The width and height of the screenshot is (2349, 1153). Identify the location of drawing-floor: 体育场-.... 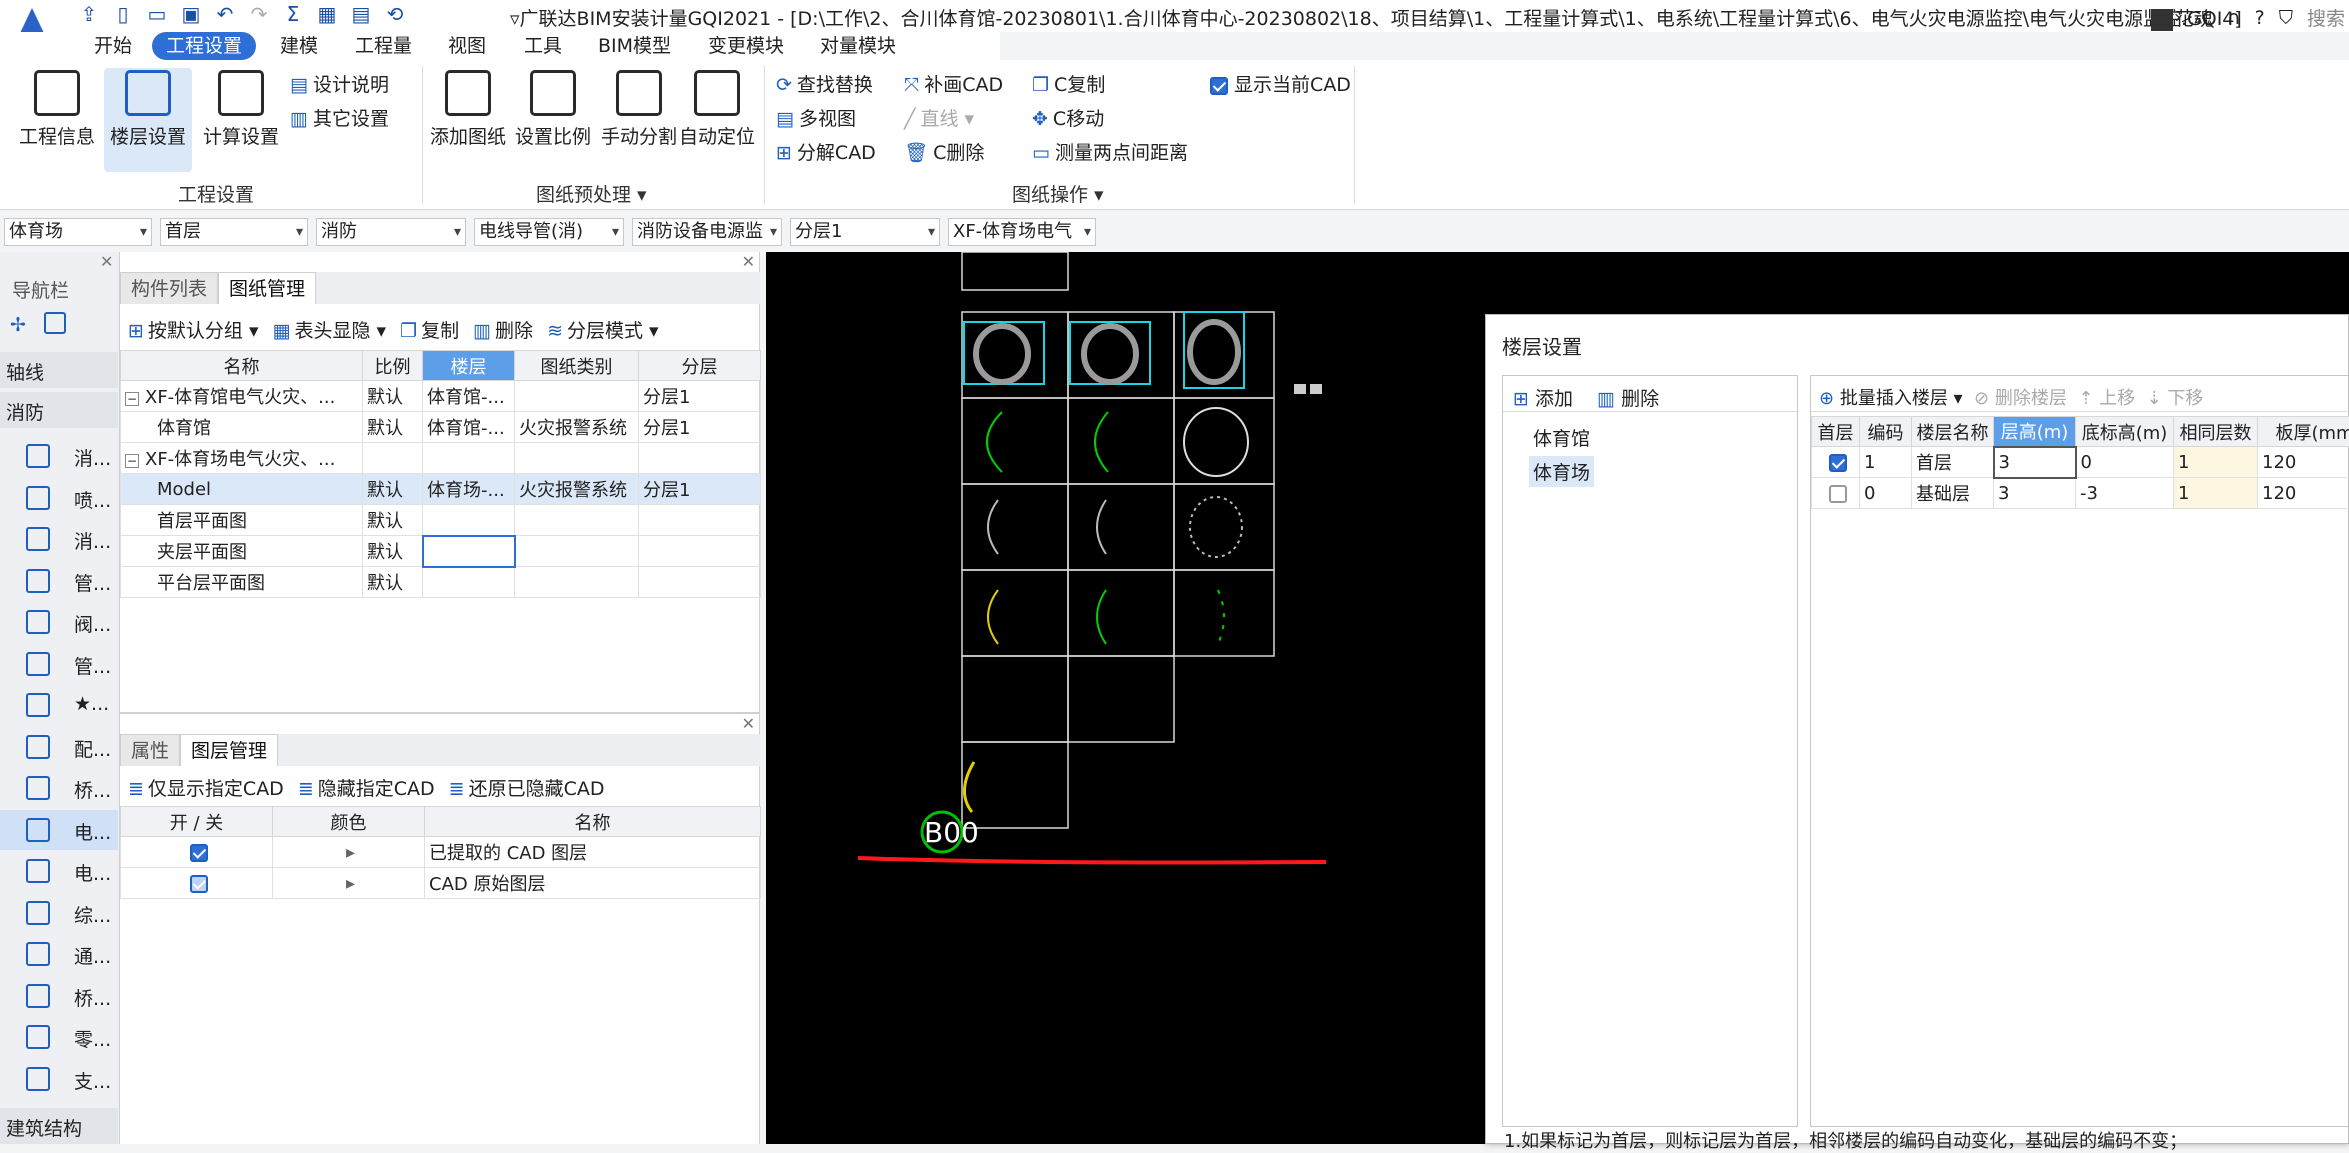
(469, 489).